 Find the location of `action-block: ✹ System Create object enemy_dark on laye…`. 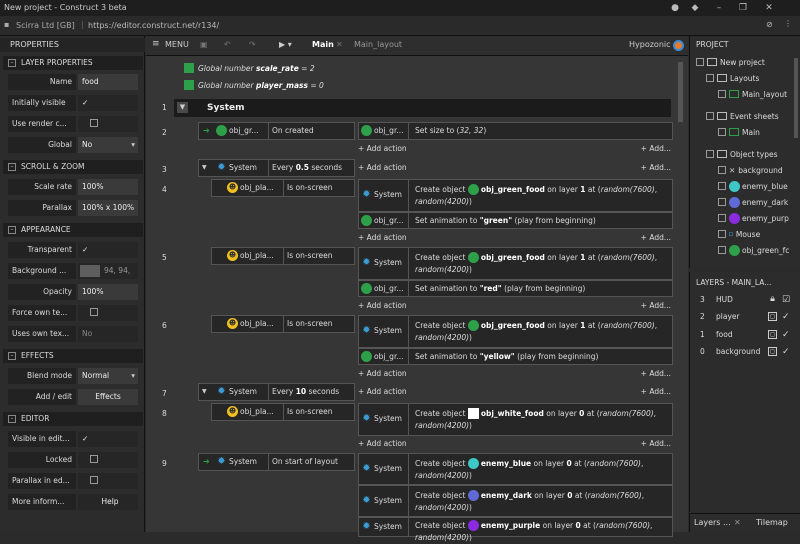

action-block: ✹ System Create object enemy_dark on laye… is located at coordinates (515, 501).